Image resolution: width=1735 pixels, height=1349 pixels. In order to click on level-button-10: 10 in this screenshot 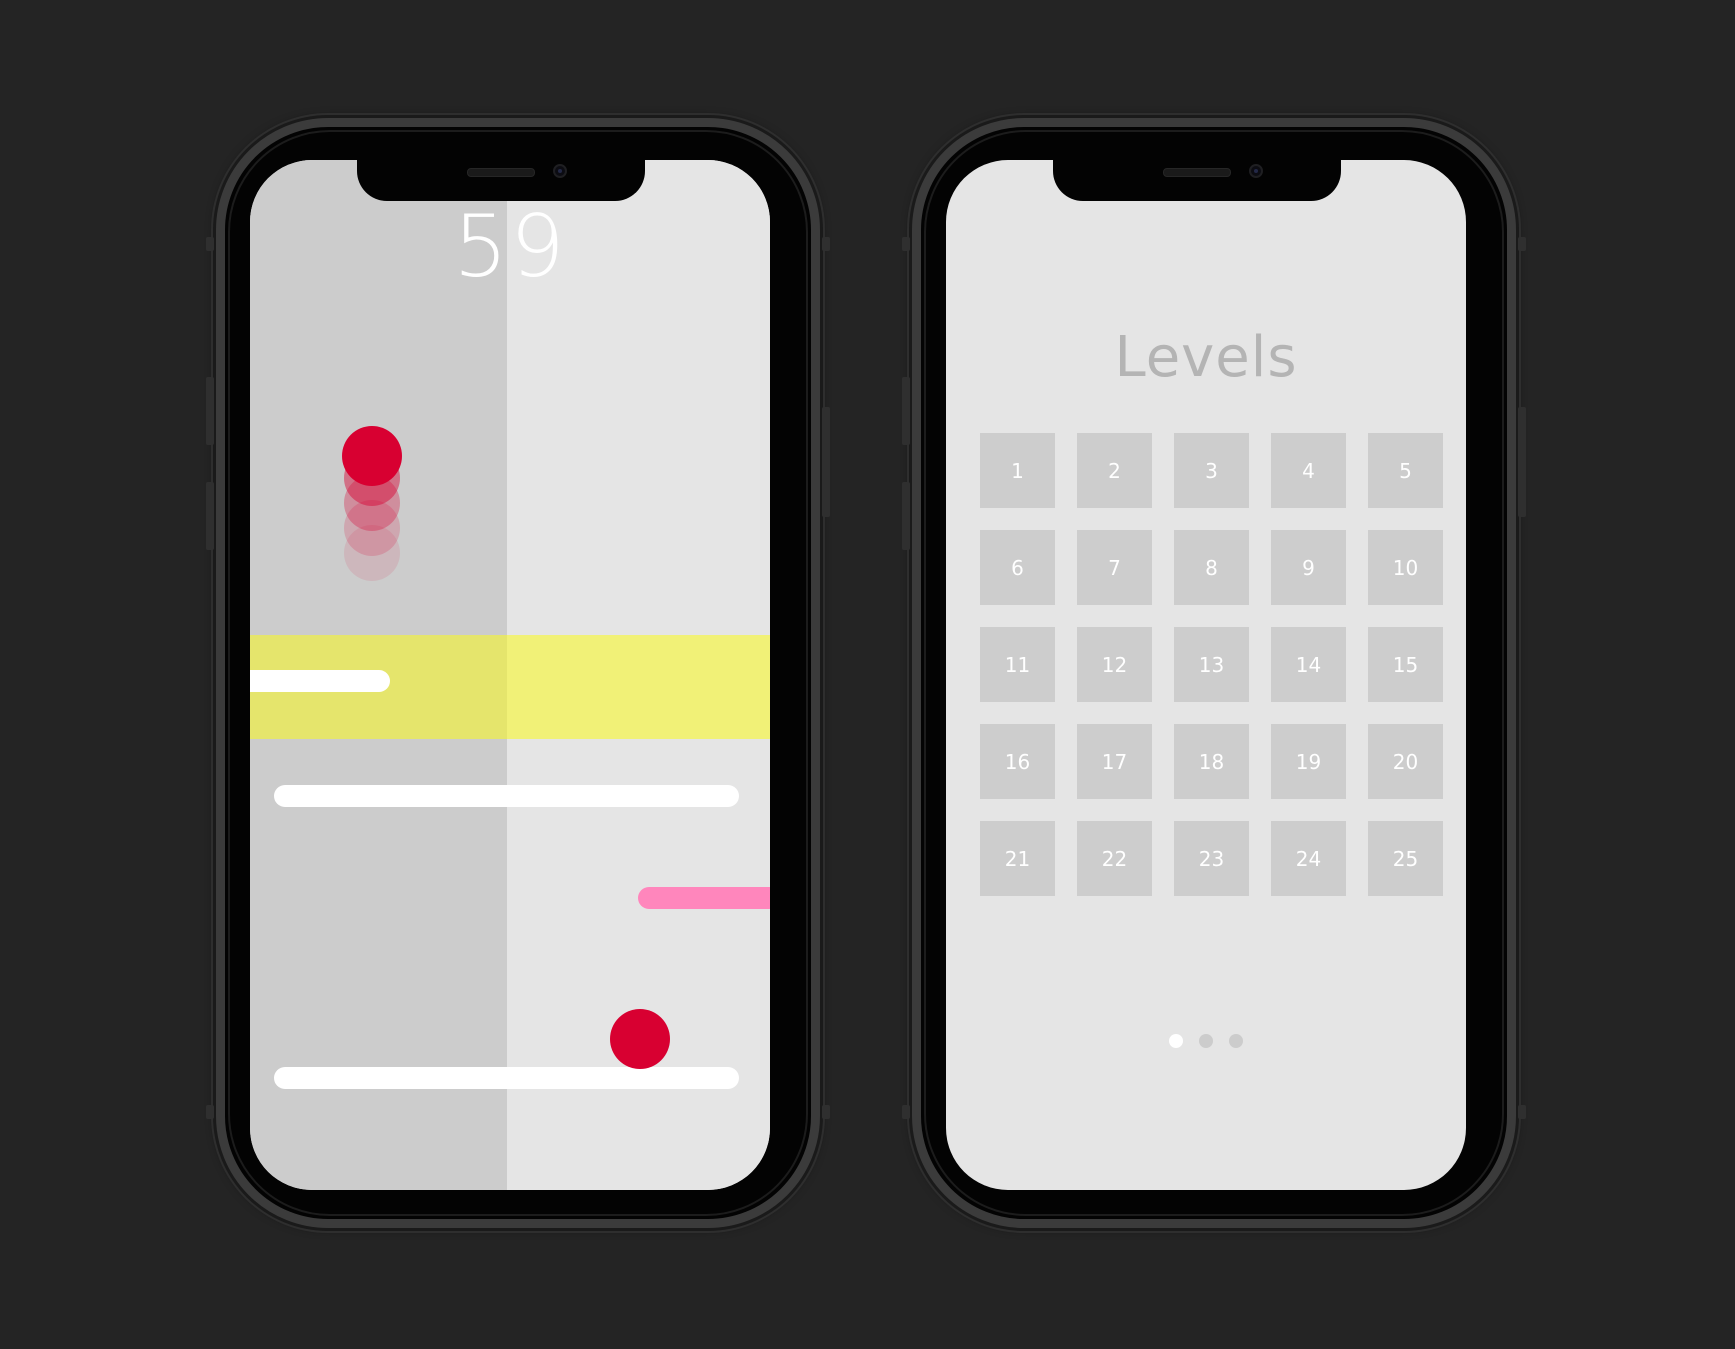, I will do `click(1405, 567)`.